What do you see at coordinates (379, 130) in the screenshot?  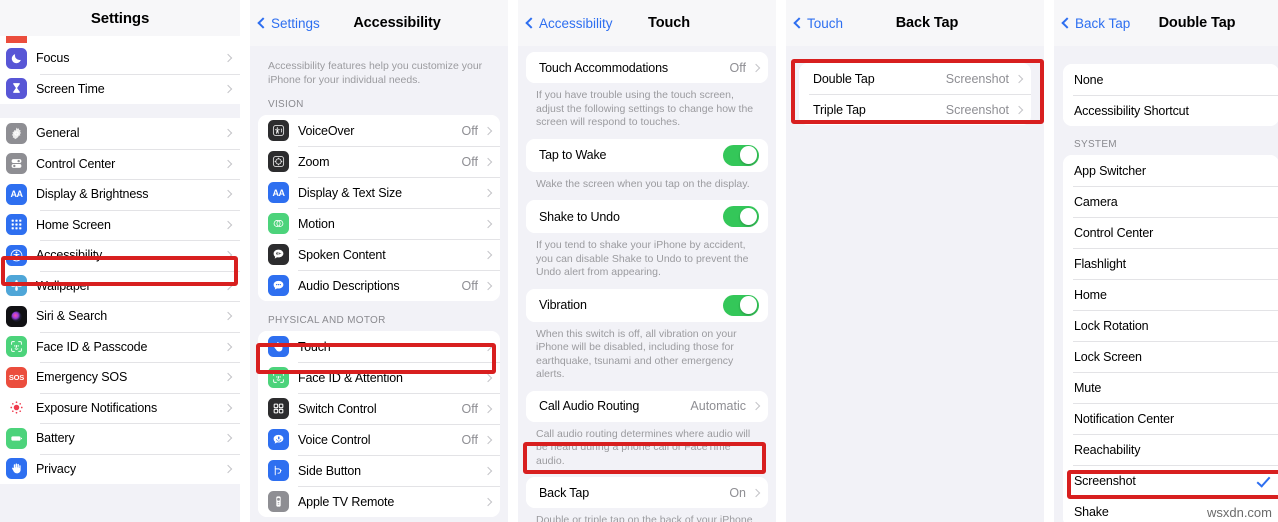 I see `row-voiceover: VoiceOver Off` at bounding box center [379, 130].